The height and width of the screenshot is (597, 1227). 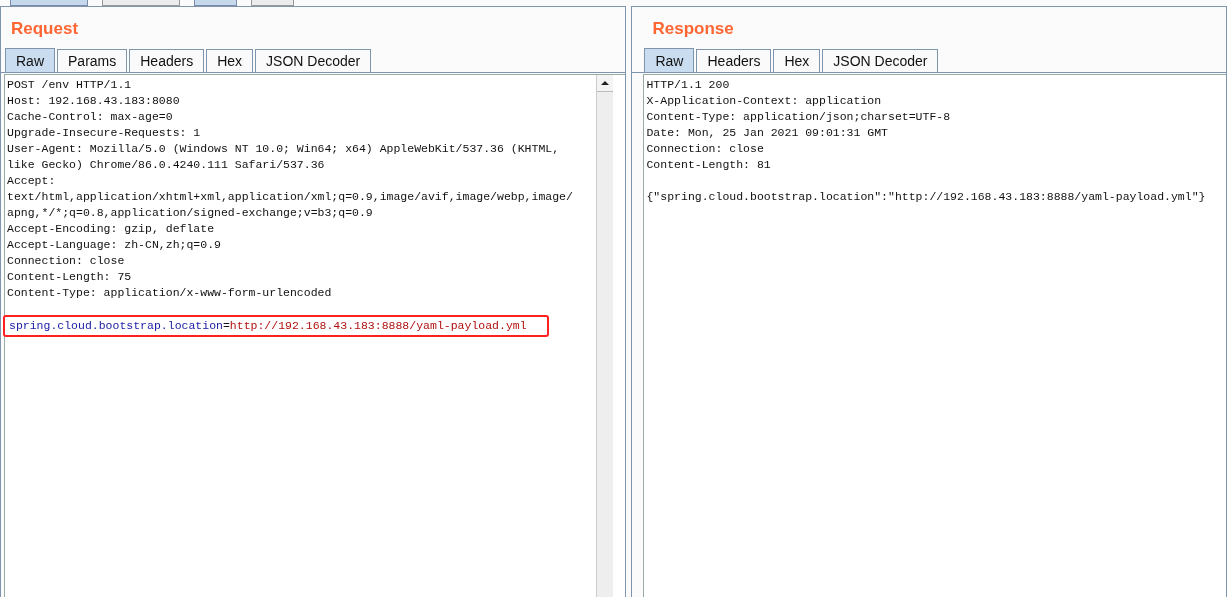 What do you see at coordinates (70, 85) in the screenshot?
I see `request-line: POST /env HTTP/1.1` at bounding box center [70, 85].